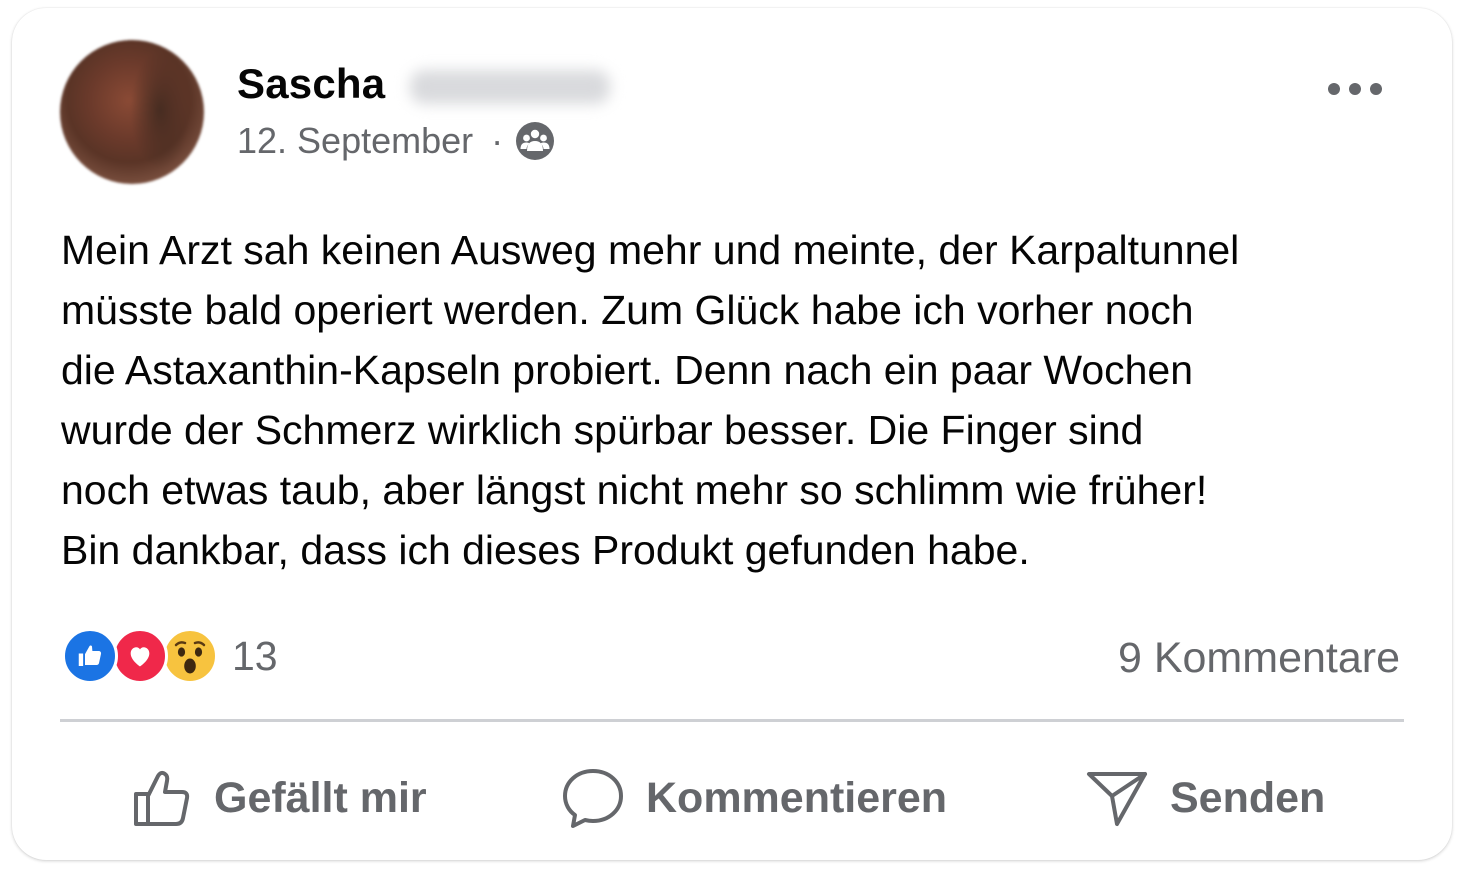 This screenshot has height=876, width=1464. I want to click on send-icon, so click(1117, 799).